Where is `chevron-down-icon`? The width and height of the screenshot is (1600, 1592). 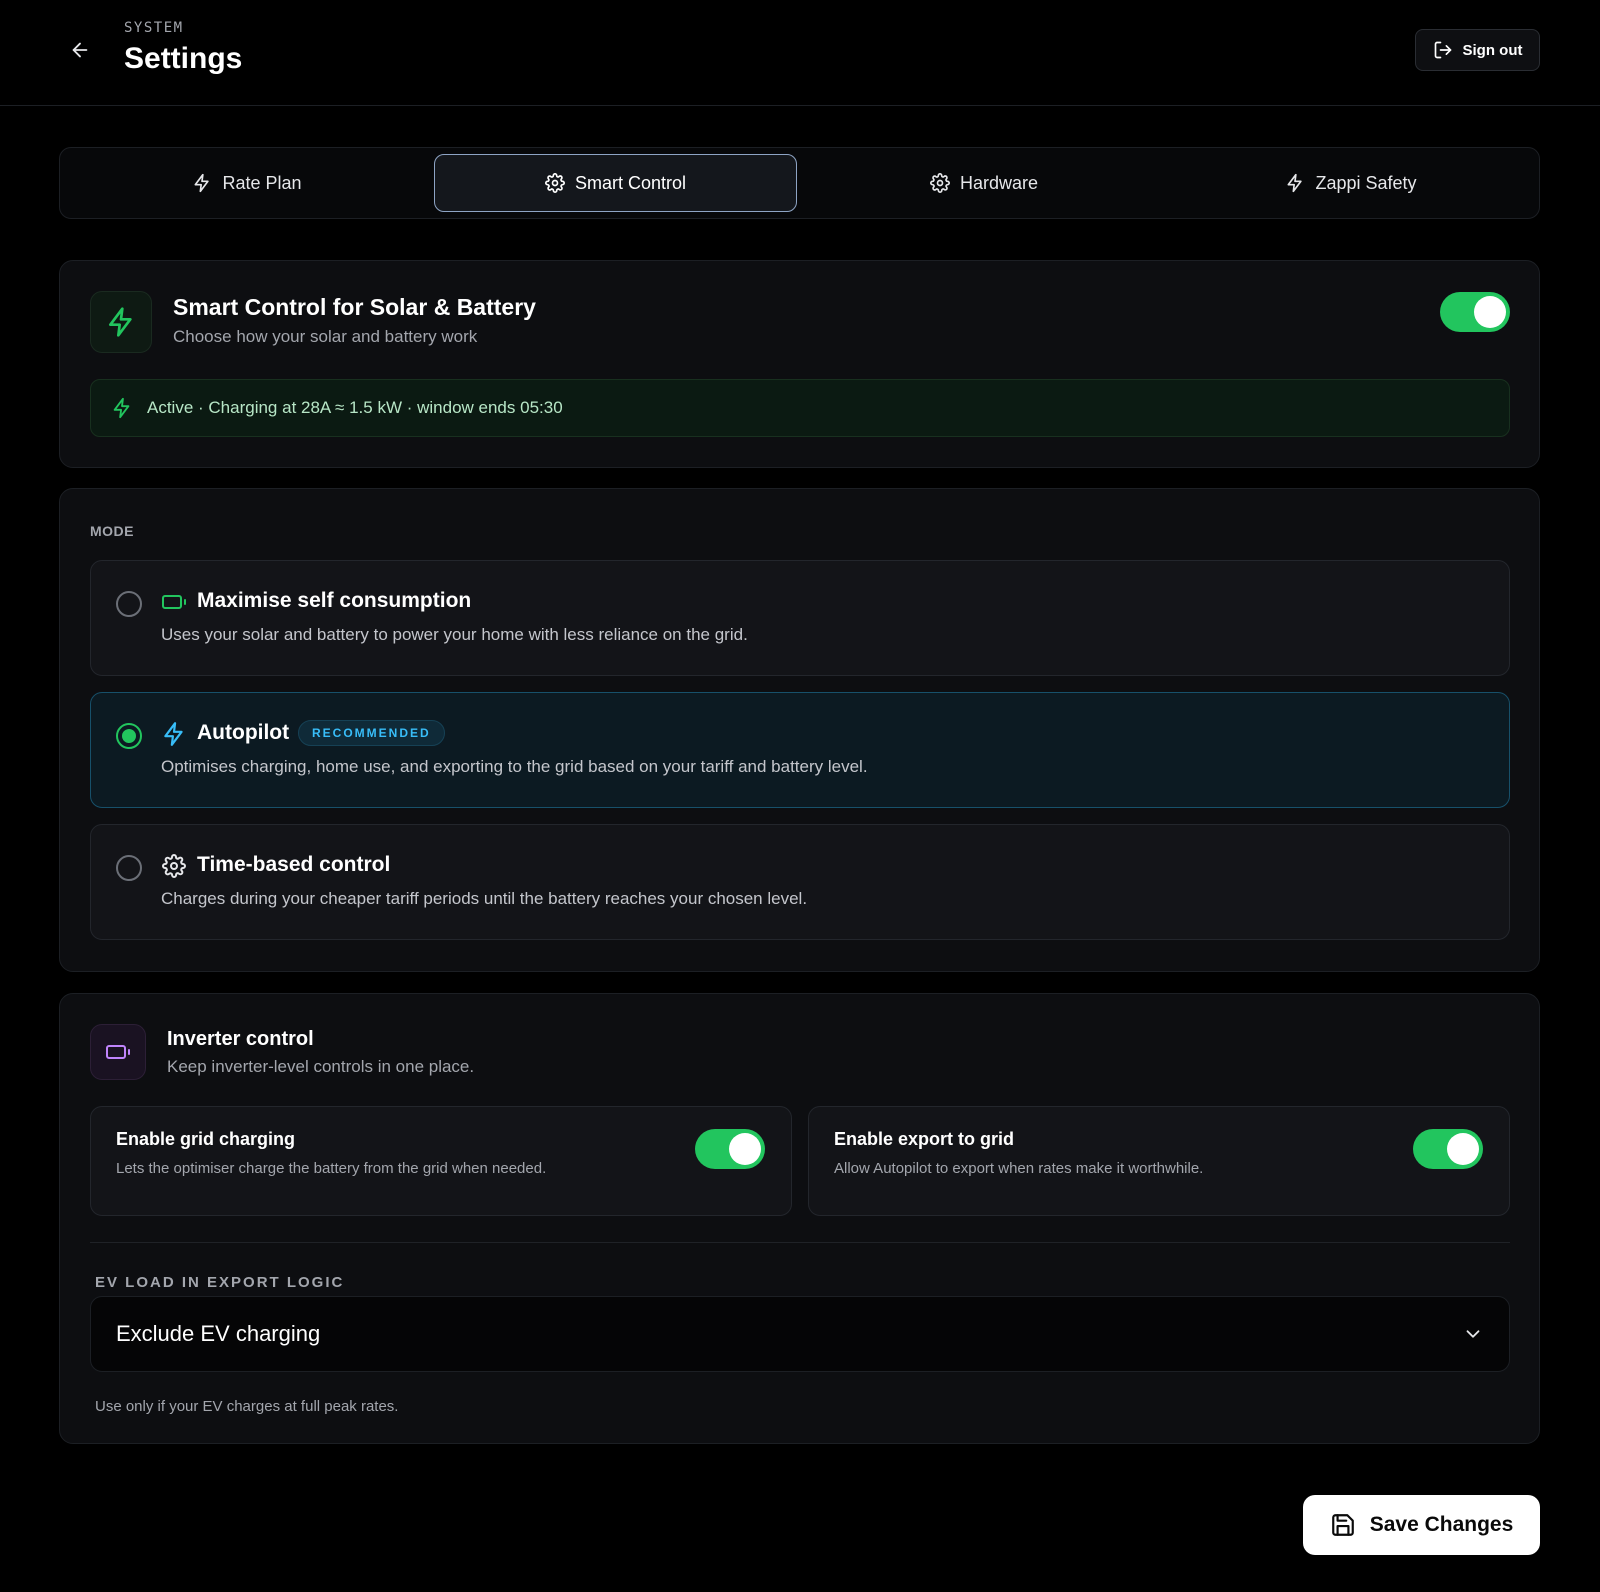
chevron-down-icon is located at coordinates (1473, 1334).